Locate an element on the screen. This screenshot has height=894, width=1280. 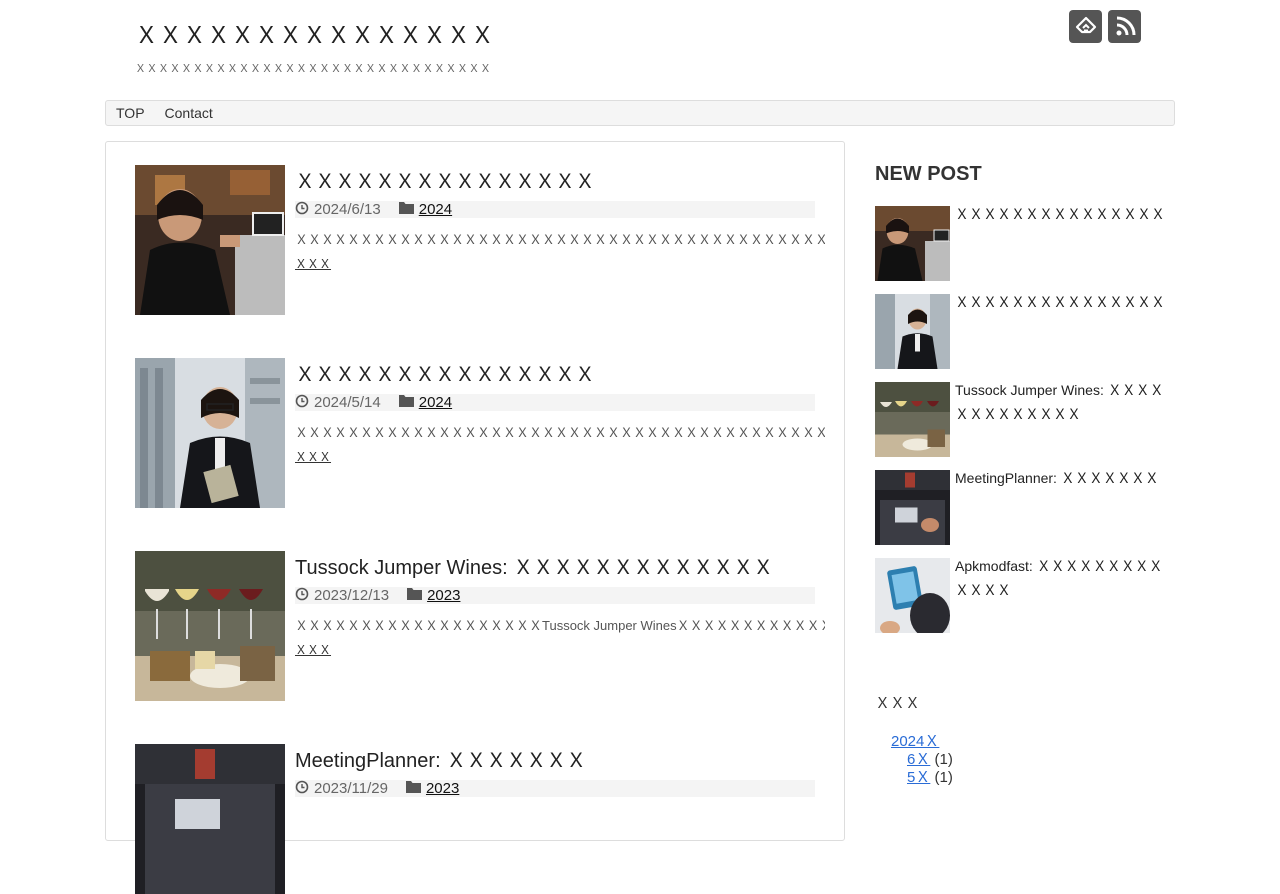
post-date-text: 2023/11/29 is located at coordinates (351, 788).